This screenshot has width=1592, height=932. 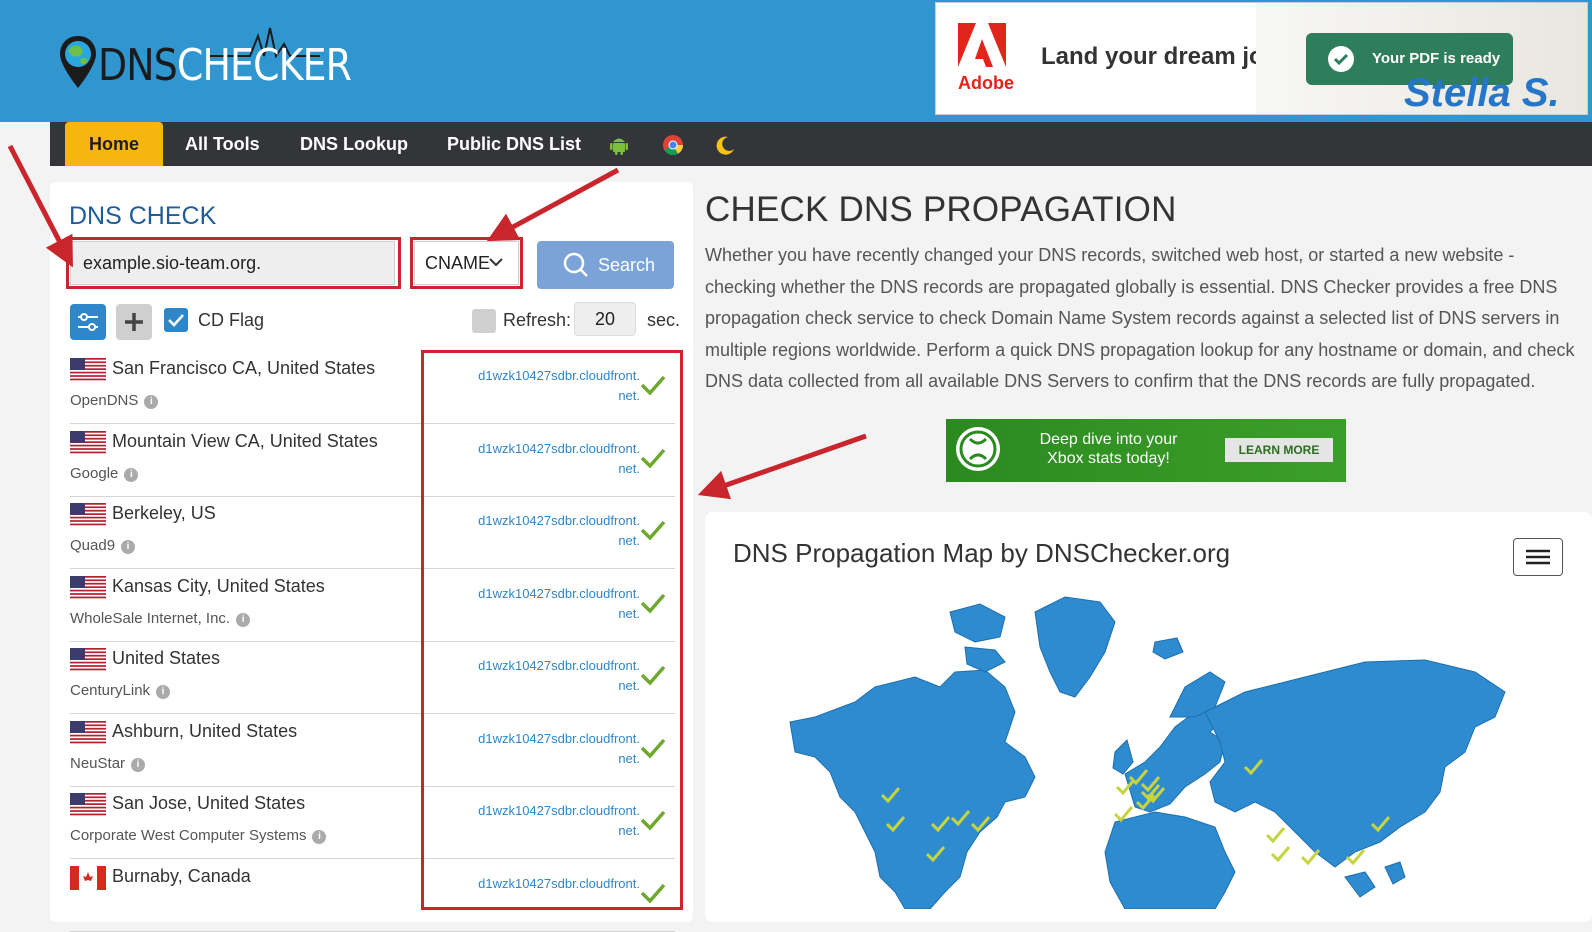 I want to click on search-button: Search, so click(x=605, y=265).